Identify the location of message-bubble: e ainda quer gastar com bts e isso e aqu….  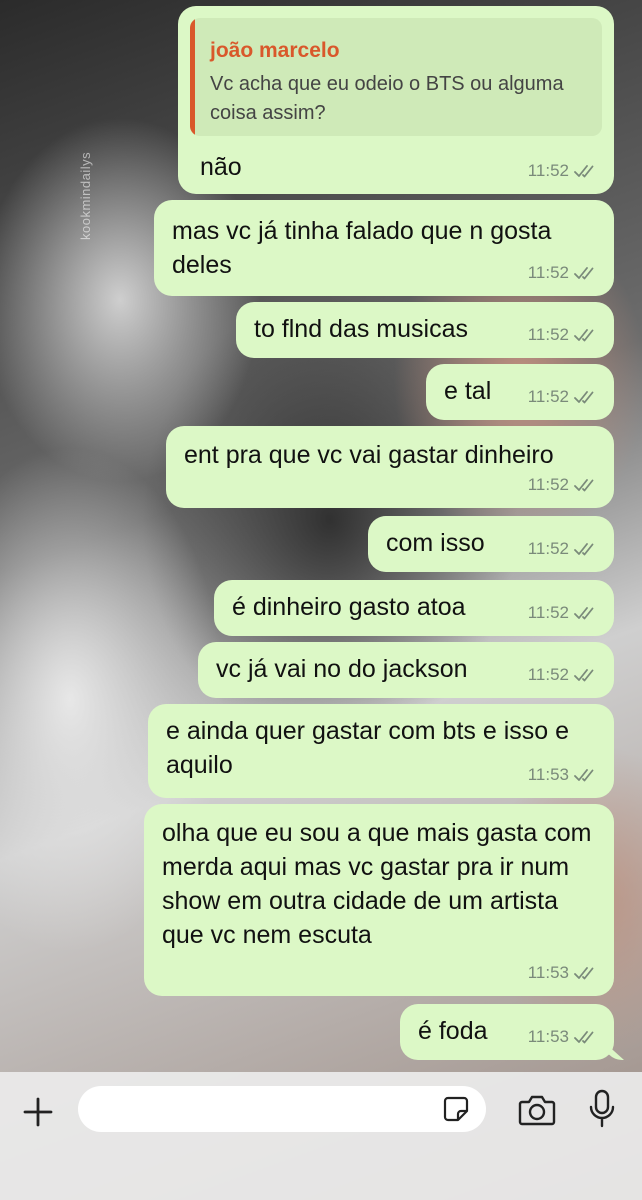
(381, 751).